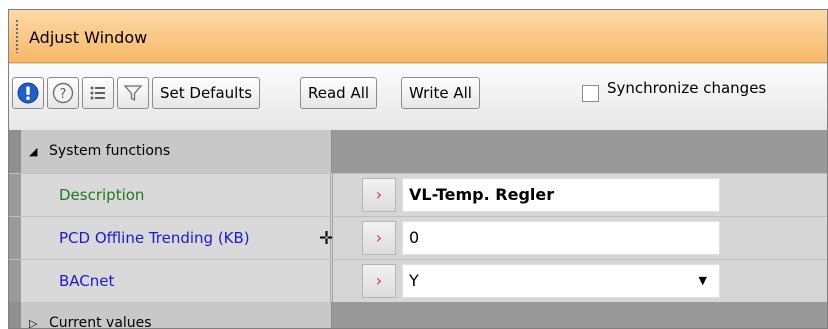 Image resolution: width=828 pixels, height=329 pixels. I want to click on property-row-pcd-offline-trending: PCD Offline Trending (KB) ✛ › 0, so click(418, 237).